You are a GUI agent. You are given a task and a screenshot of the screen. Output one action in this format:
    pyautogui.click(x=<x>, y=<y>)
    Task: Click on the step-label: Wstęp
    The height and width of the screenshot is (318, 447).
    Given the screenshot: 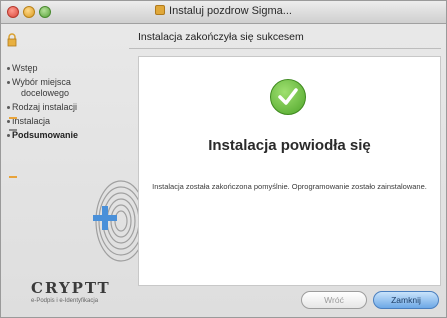 What is the action you would take?
    pyautogui.click(x=25, y=68)
    